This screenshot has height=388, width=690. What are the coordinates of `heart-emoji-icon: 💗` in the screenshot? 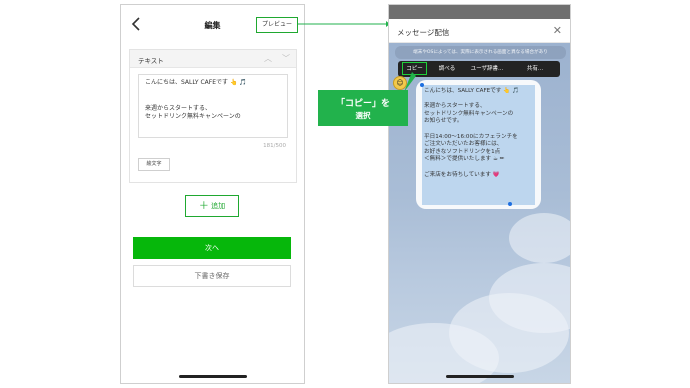 It's located at (496, 174).